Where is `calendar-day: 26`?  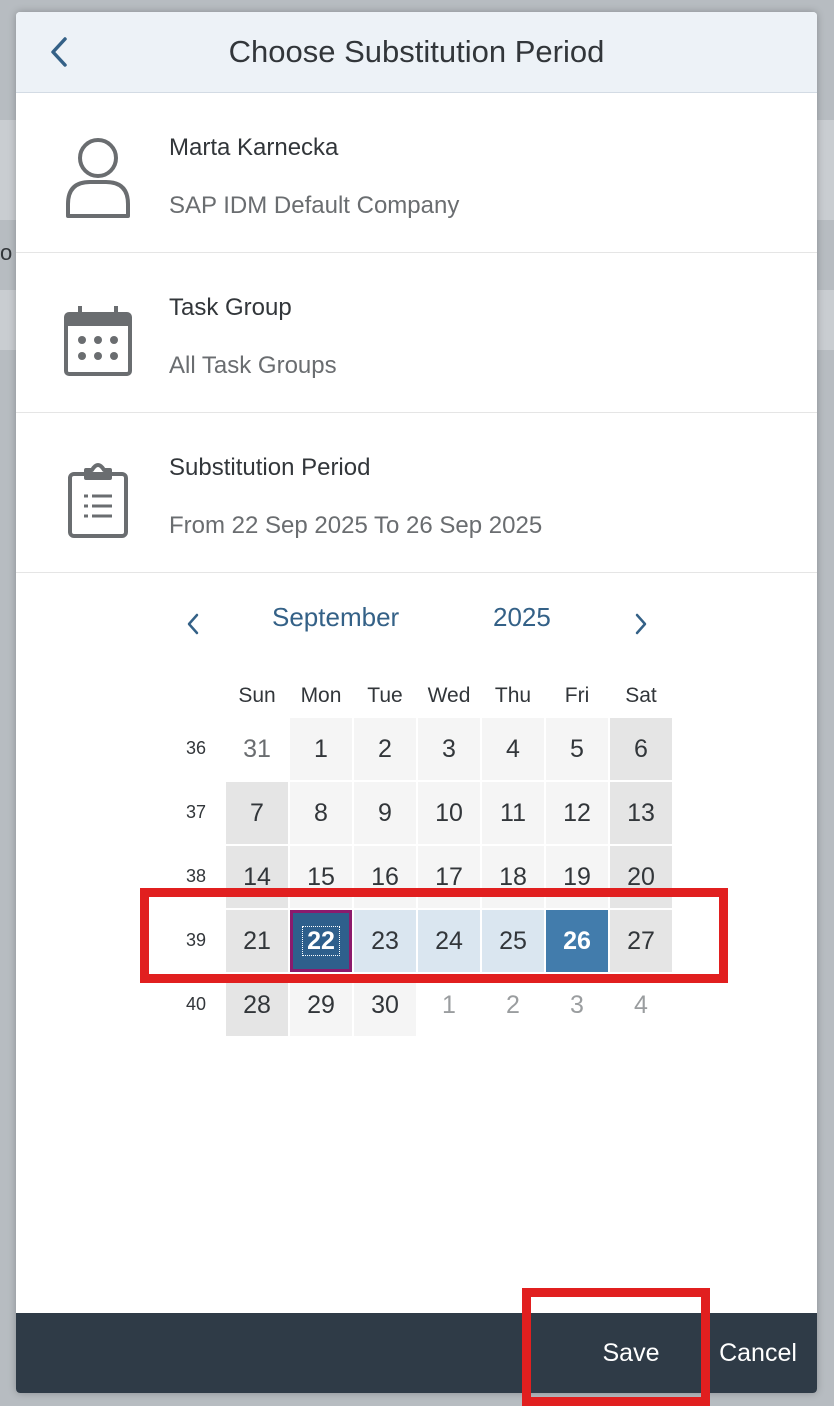
calendar-day: 26 is located at coordinates (577, 941).